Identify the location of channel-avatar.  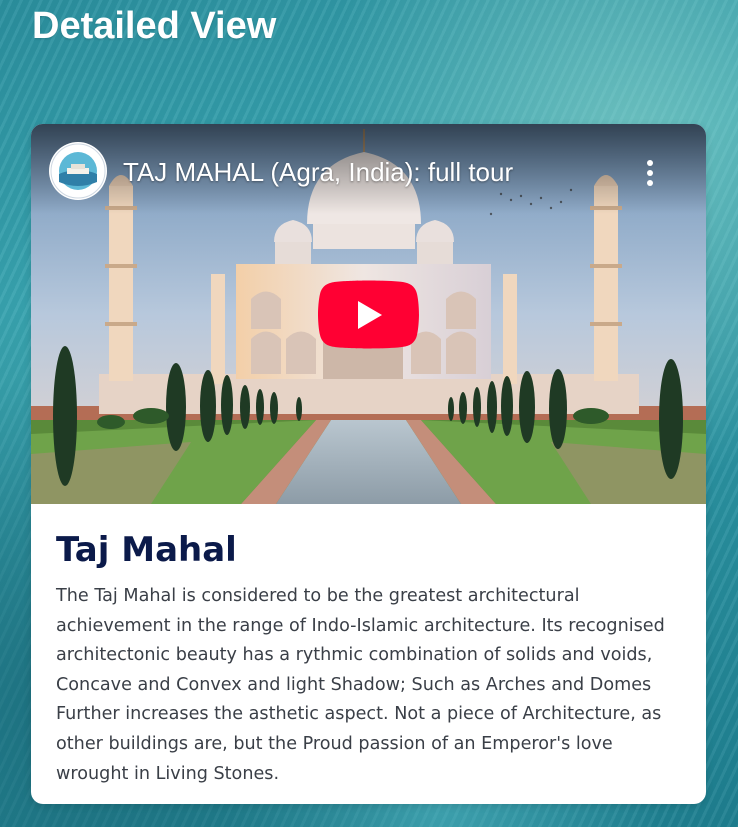
(78, 171).